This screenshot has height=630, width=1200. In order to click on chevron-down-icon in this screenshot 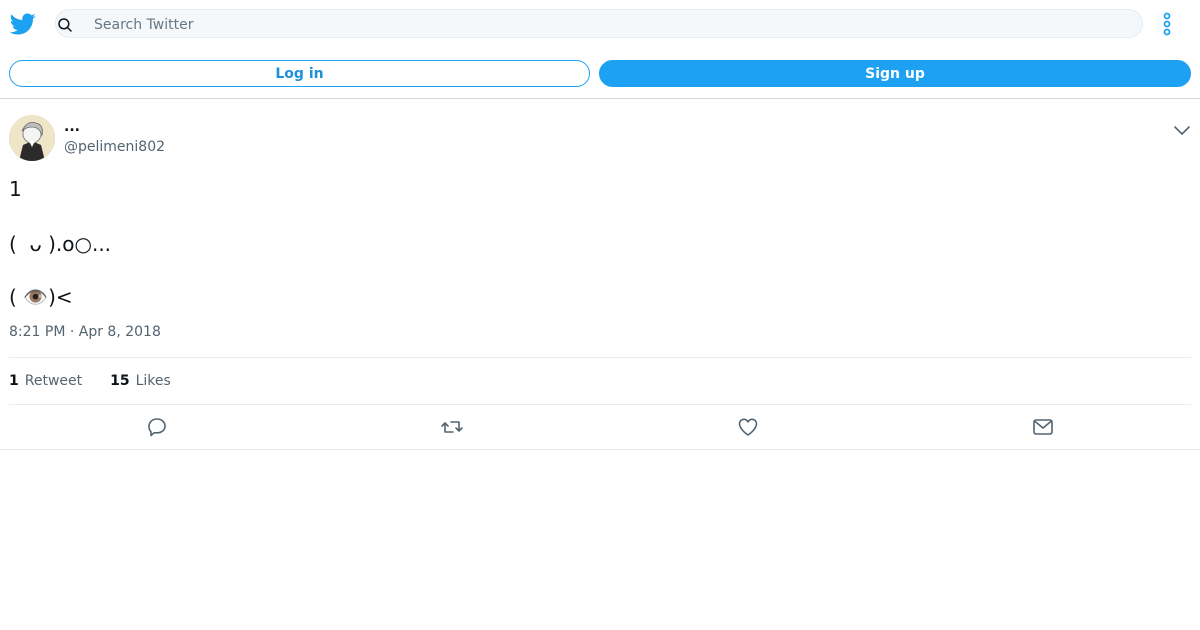, I will do `click(1182, 130)`.